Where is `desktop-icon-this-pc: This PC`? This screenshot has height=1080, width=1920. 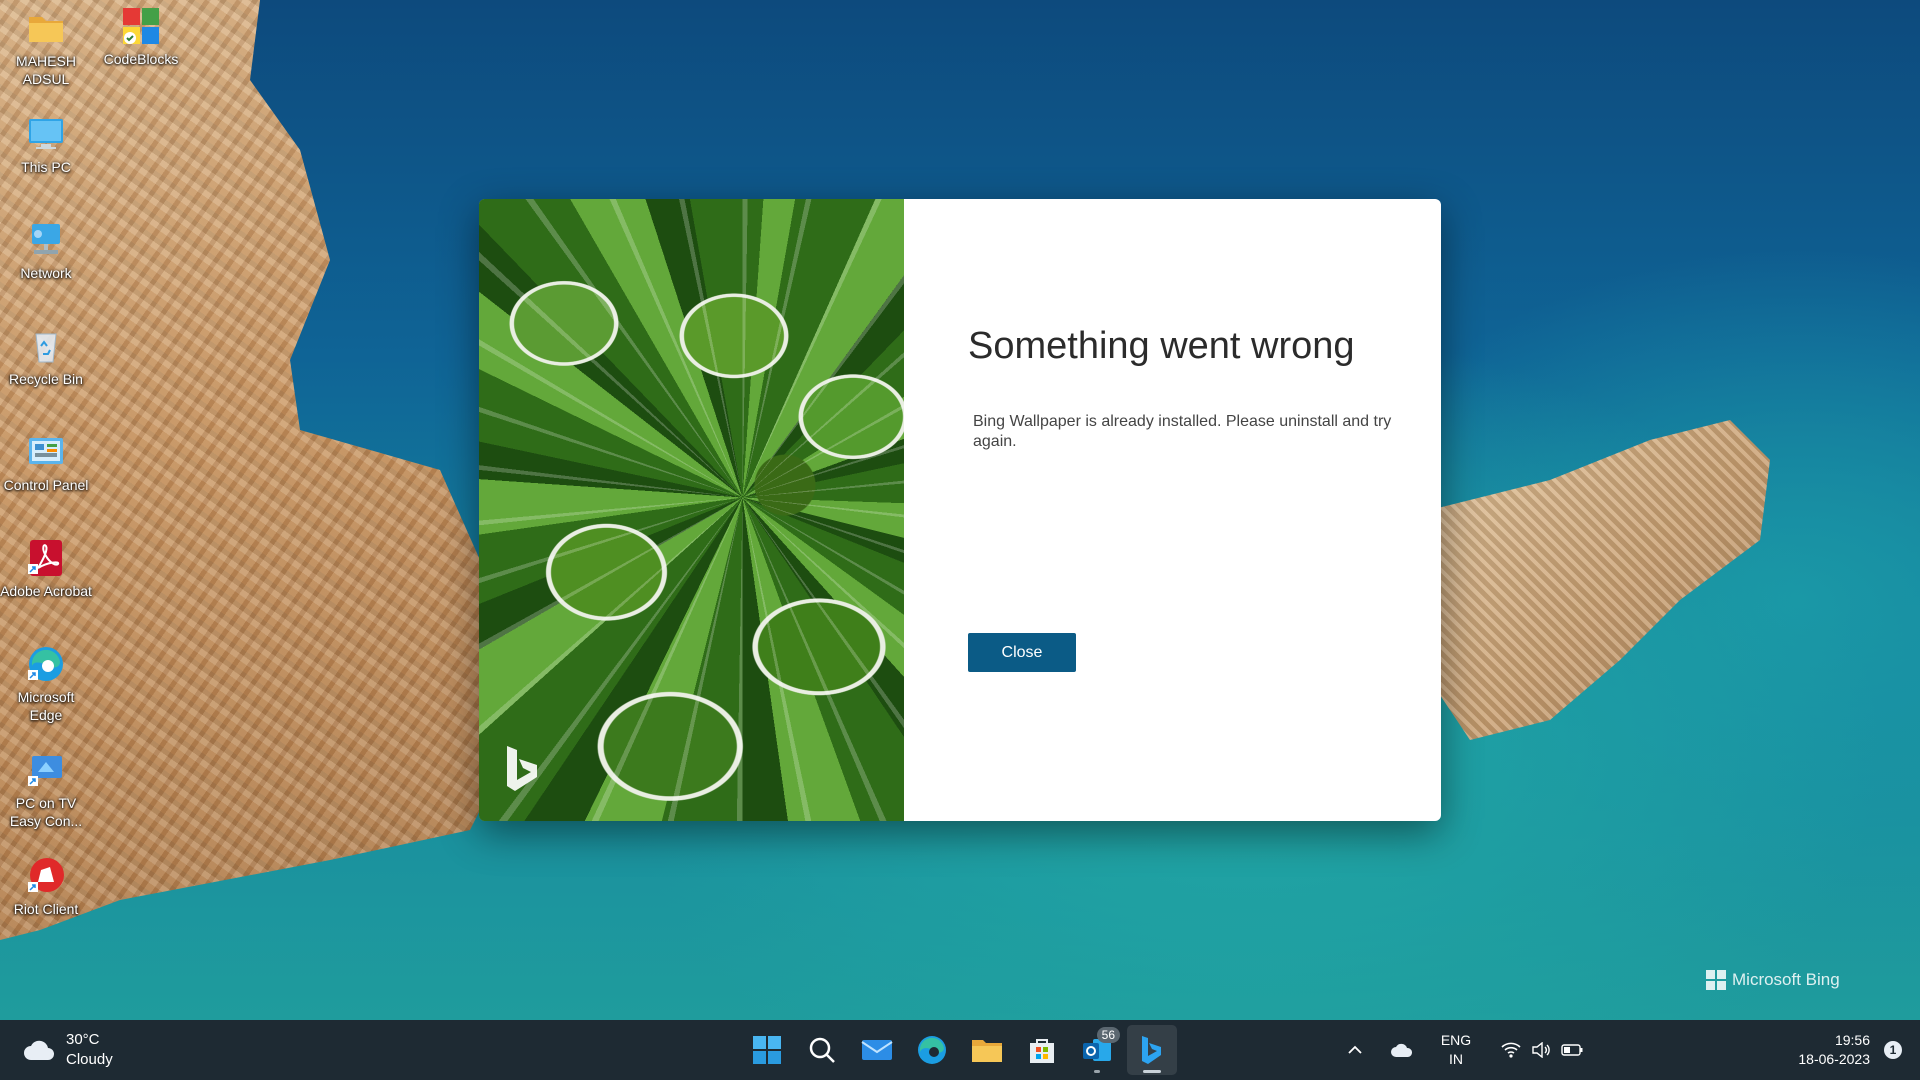
desktop-icon-this-pc: This PC is located at coordinates (46, 145).